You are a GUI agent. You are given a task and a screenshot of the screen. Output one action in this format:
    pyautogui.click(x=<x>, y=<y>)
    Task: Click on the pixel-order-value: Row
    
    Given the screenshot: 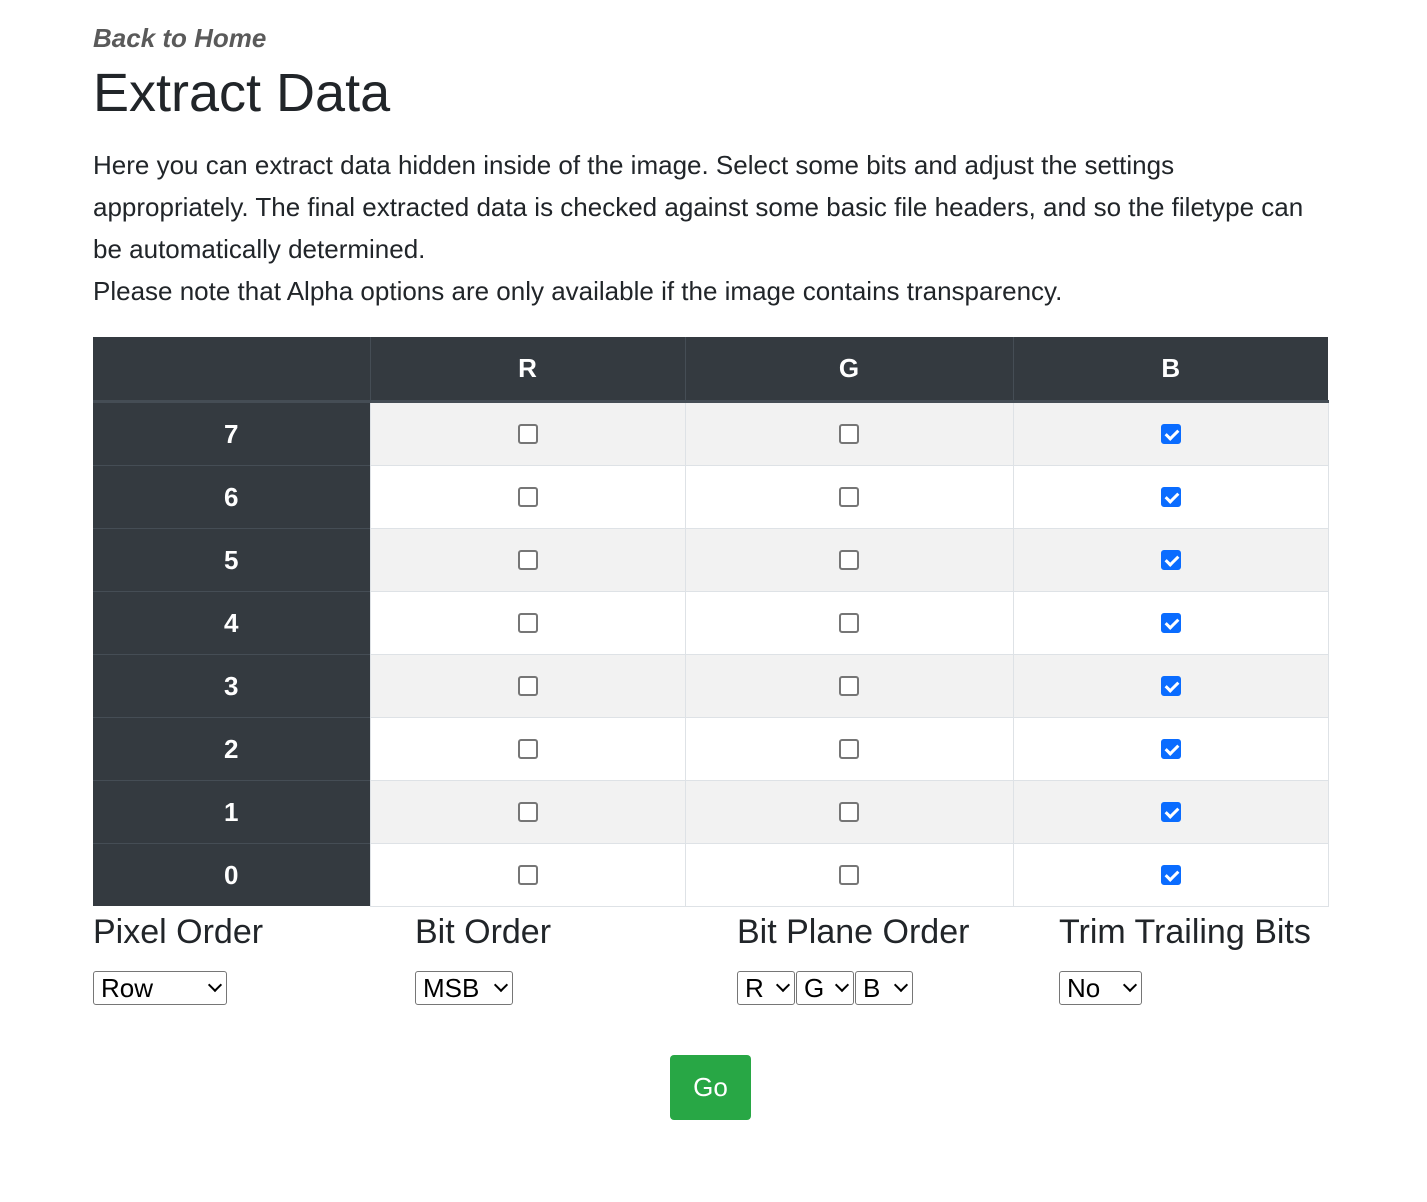 What is the action you would take?
    pyautogui.click(x=127, y=987)
    